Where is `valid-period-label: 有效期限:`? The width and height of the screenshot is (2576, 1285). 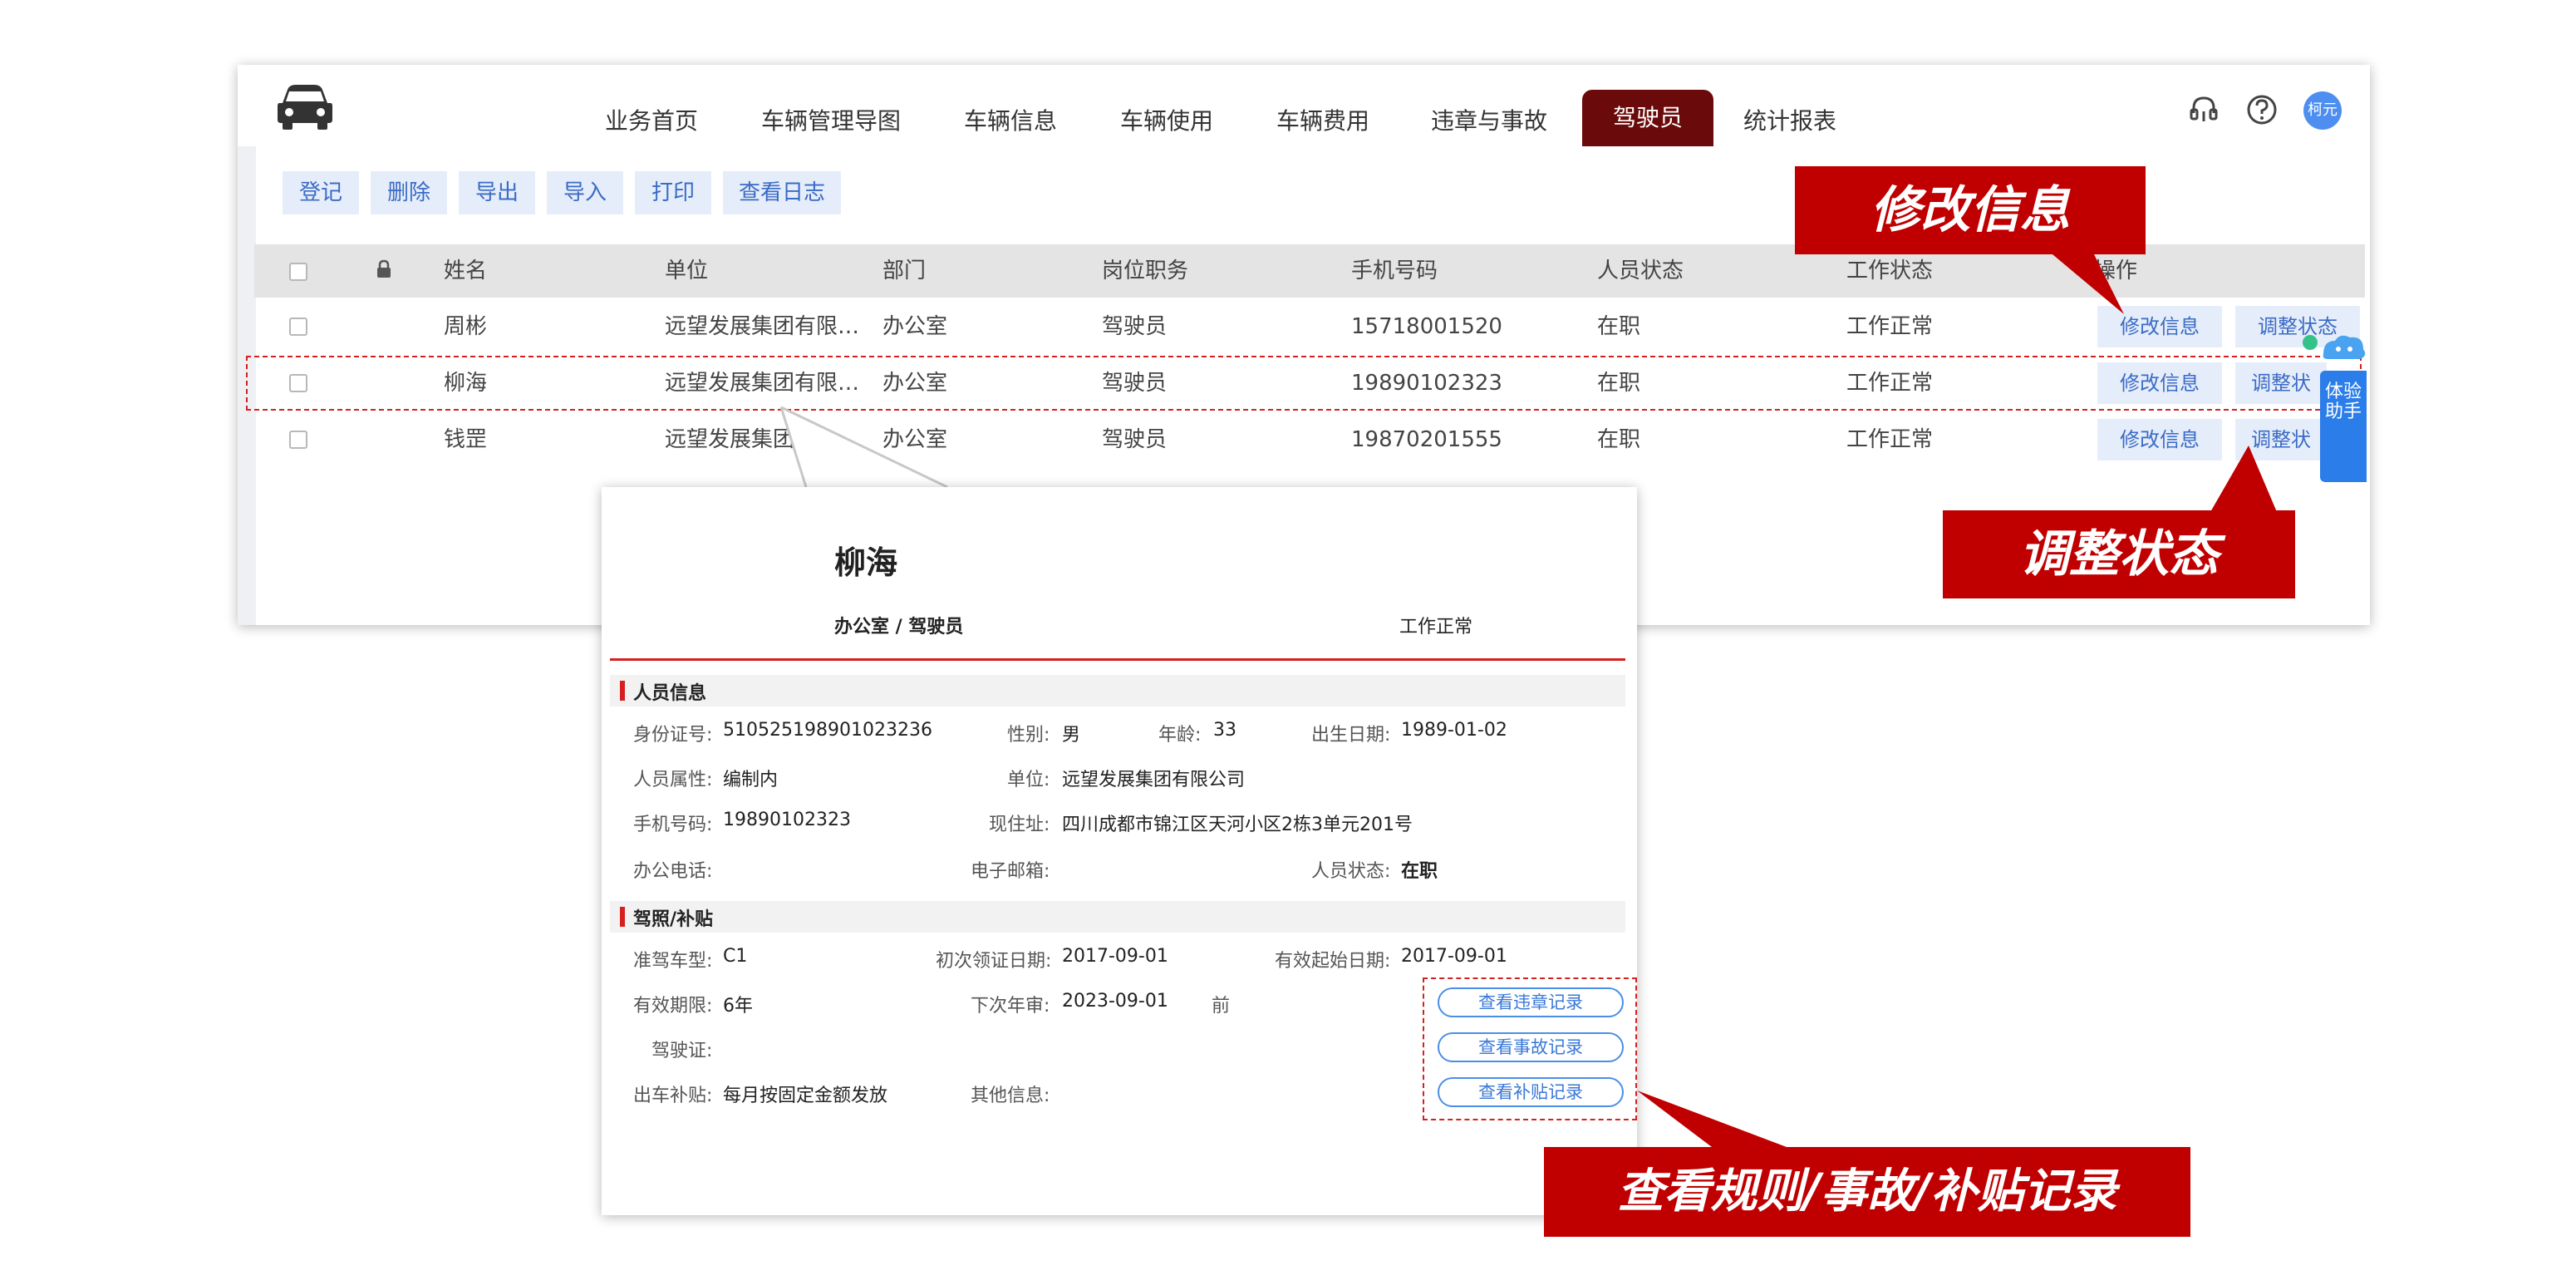
valid-period-label: 有效期限: is located at coordinates (673, 1006).